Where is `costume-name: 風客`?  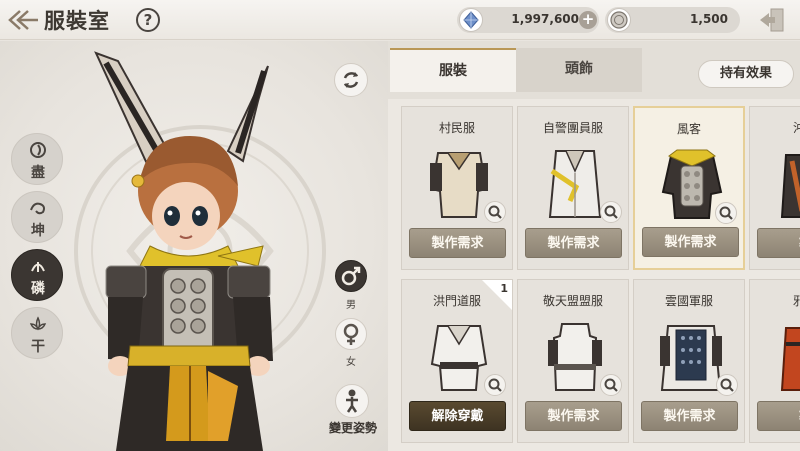
costume-name: 風客 is located at coordinates (688, 129).